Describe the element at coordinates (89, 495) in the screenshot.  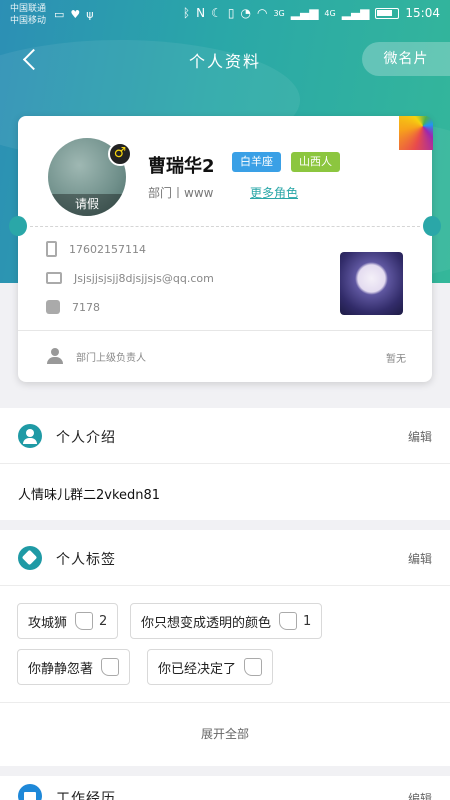
I see `intro-text: 人情味儿群二2vkedn81` at that location.